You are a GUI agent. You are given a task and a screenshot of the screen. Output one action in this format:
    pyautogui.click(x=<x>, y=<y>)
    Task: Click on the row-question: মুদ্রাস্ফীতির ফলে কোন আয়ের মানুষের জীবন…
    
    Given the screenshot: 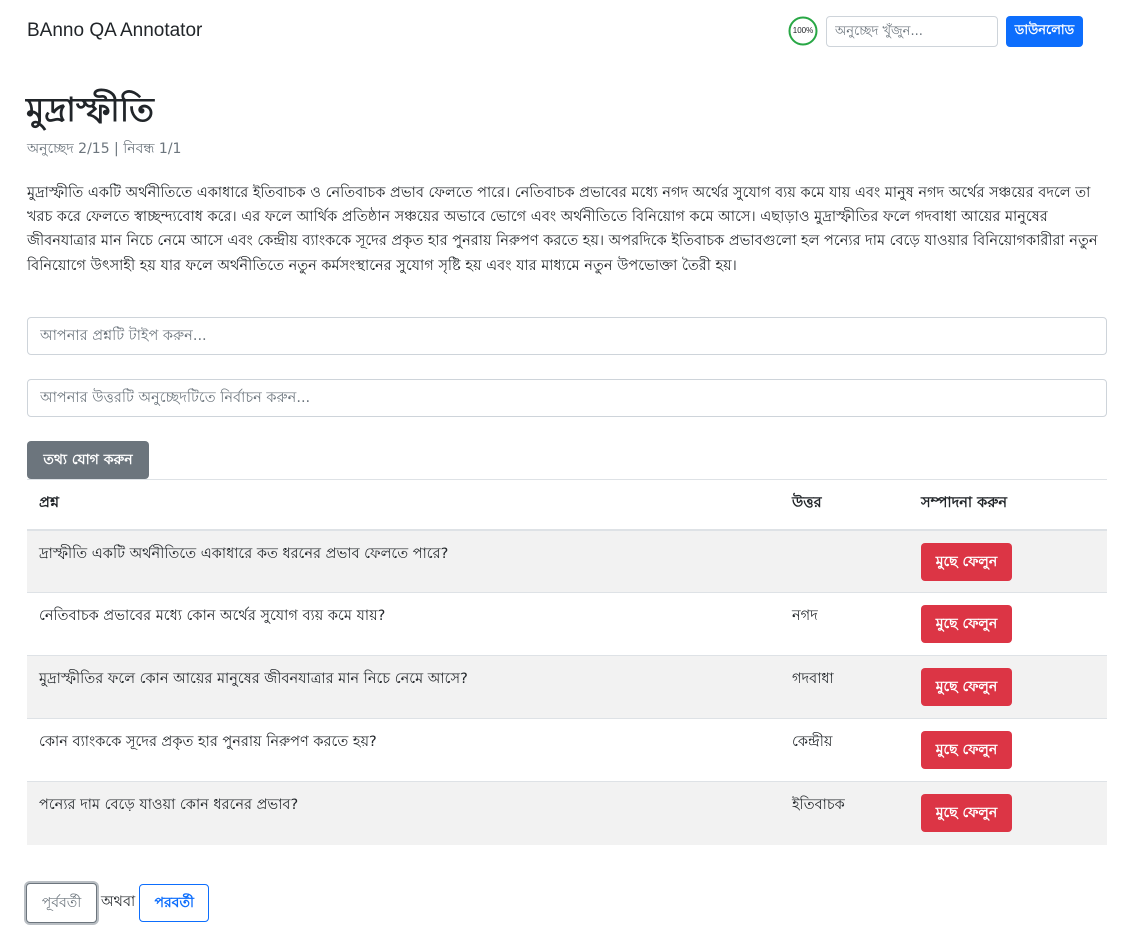 What is the action you would take?
    pyautogui.click(x=403, y=687)
    